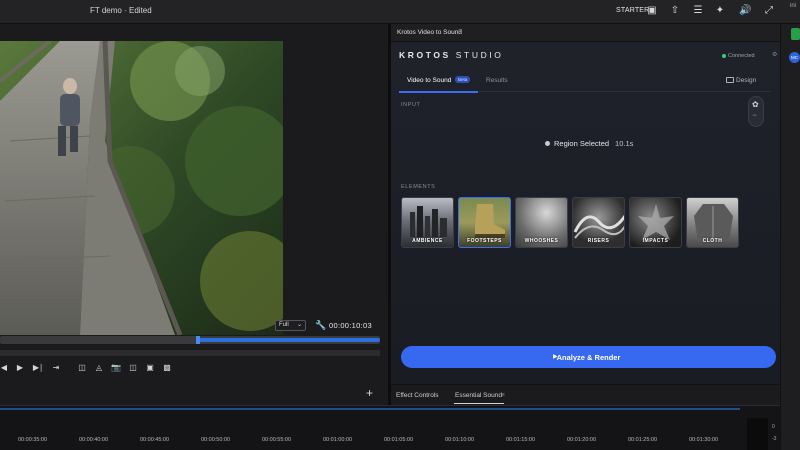 The width and height of the screenshot is (800, 450). What do you see at coordinates (418, 187) in the screenshot?
I see `elements-section-label: ELEMENTS` at bounding box center [418, 187].